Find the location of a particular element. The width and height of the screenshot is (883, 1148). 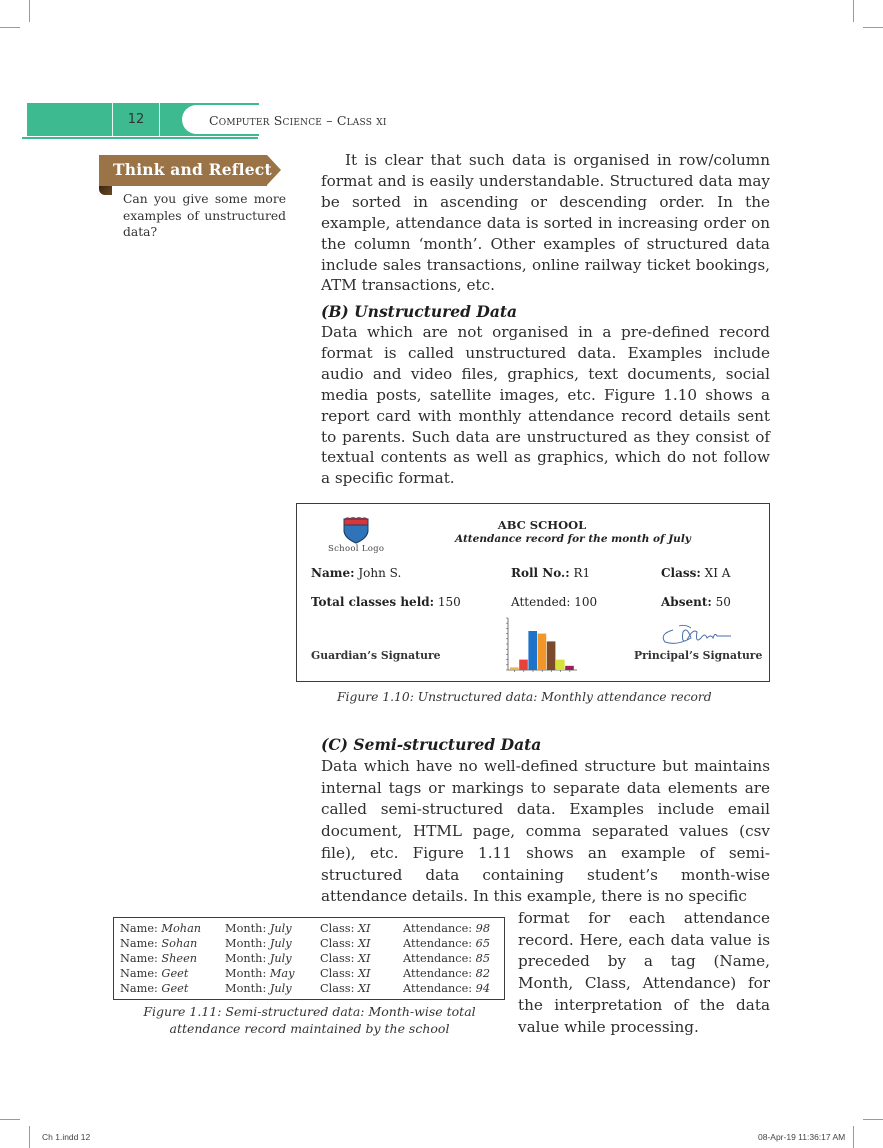

field-attended-value: 100 is located at coordinates (586, 602).